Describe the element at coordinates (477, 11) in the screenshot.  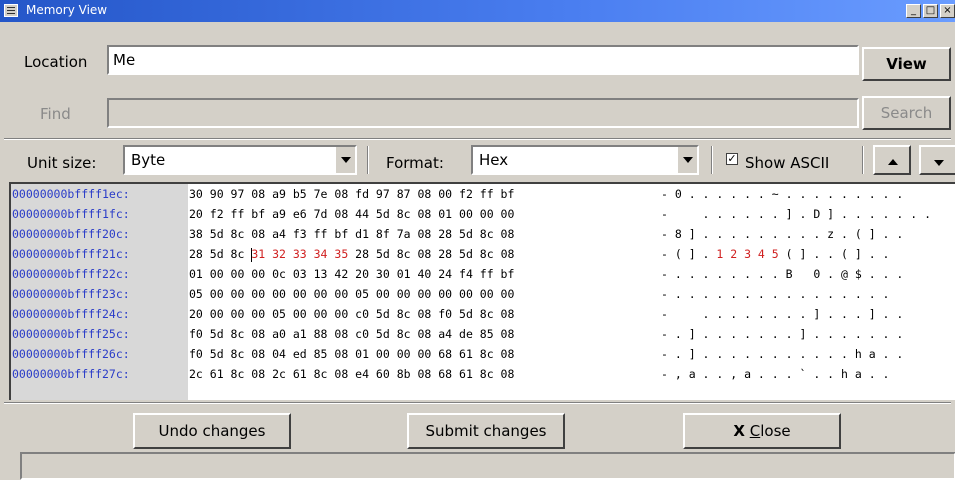
I see `title-bar: Memory View _ □ ×` at that location.